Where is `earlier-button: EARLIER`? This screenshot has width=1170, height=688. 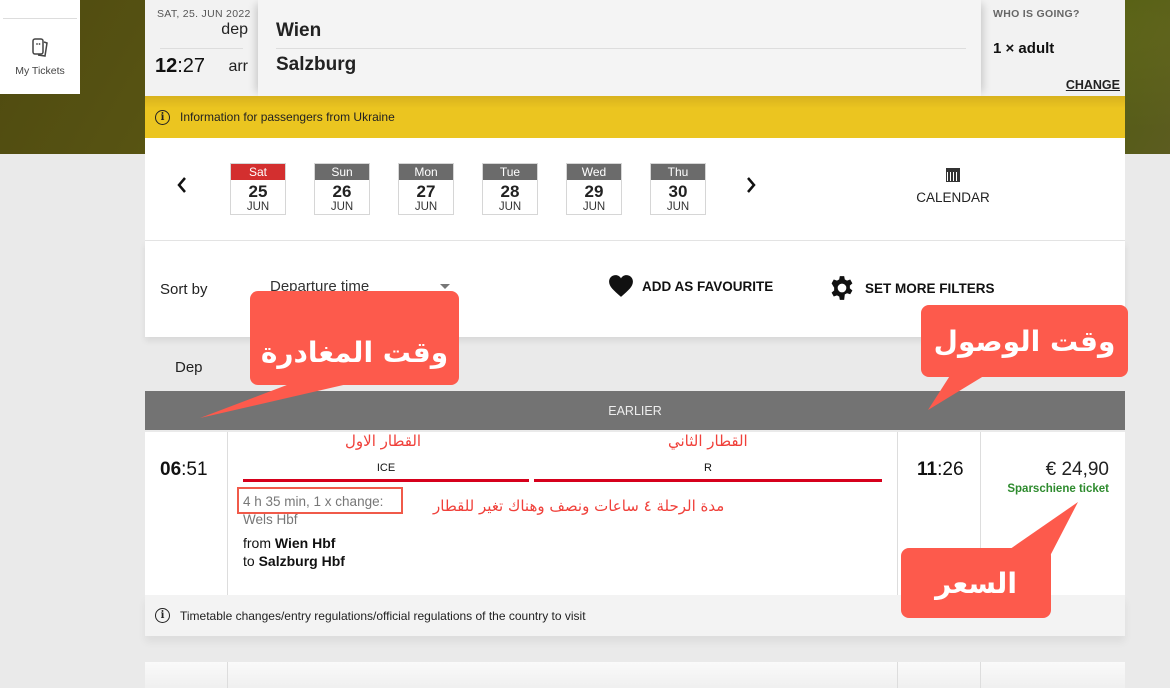
earlier-button: EARLIER is located at coordinates (635, 410).